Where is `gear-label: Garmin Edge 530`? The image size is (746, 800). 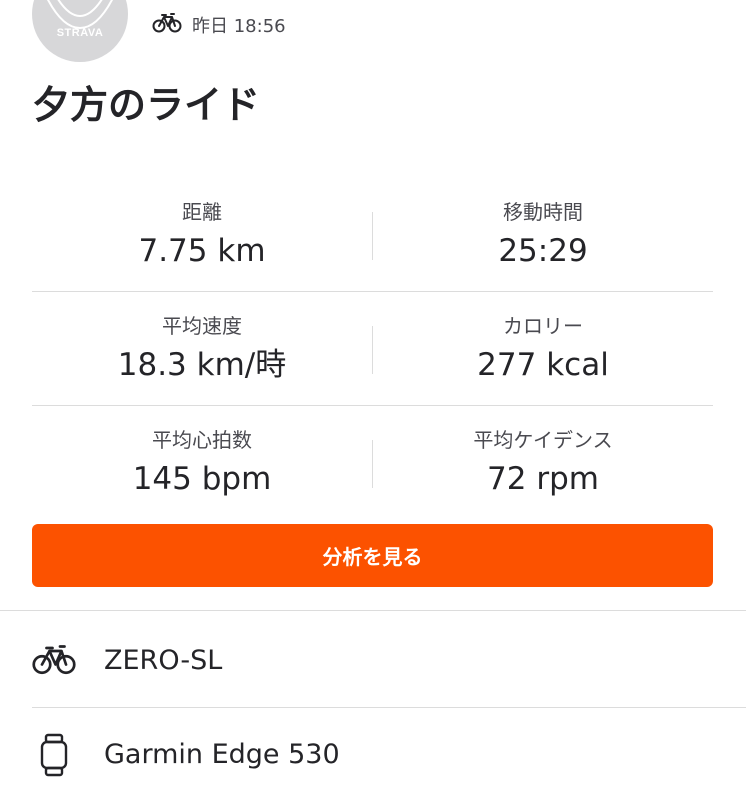 gear-label: Garmin Edge 530 is located at coordinates (222, 754).